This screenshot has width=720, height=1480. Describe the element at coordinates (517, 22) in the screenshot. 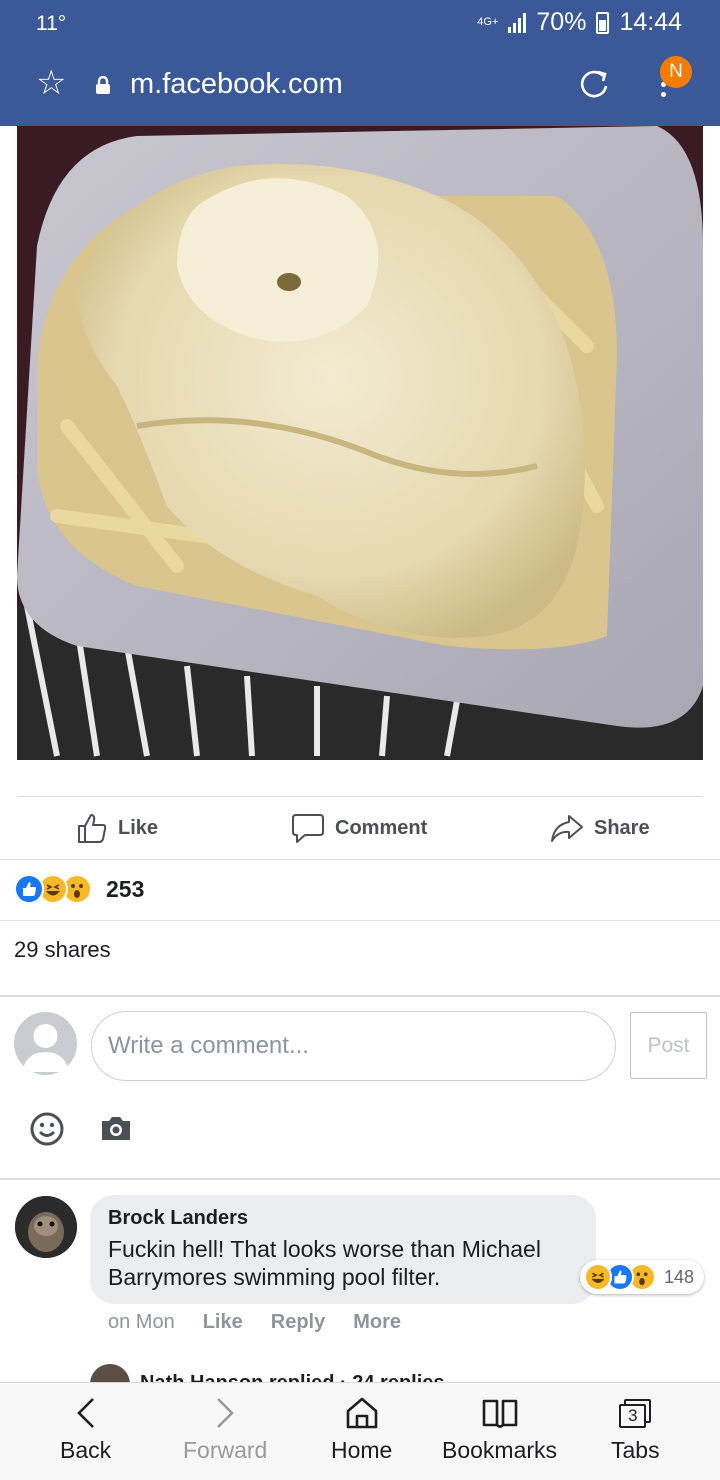

I see `signal-icon` at that location.